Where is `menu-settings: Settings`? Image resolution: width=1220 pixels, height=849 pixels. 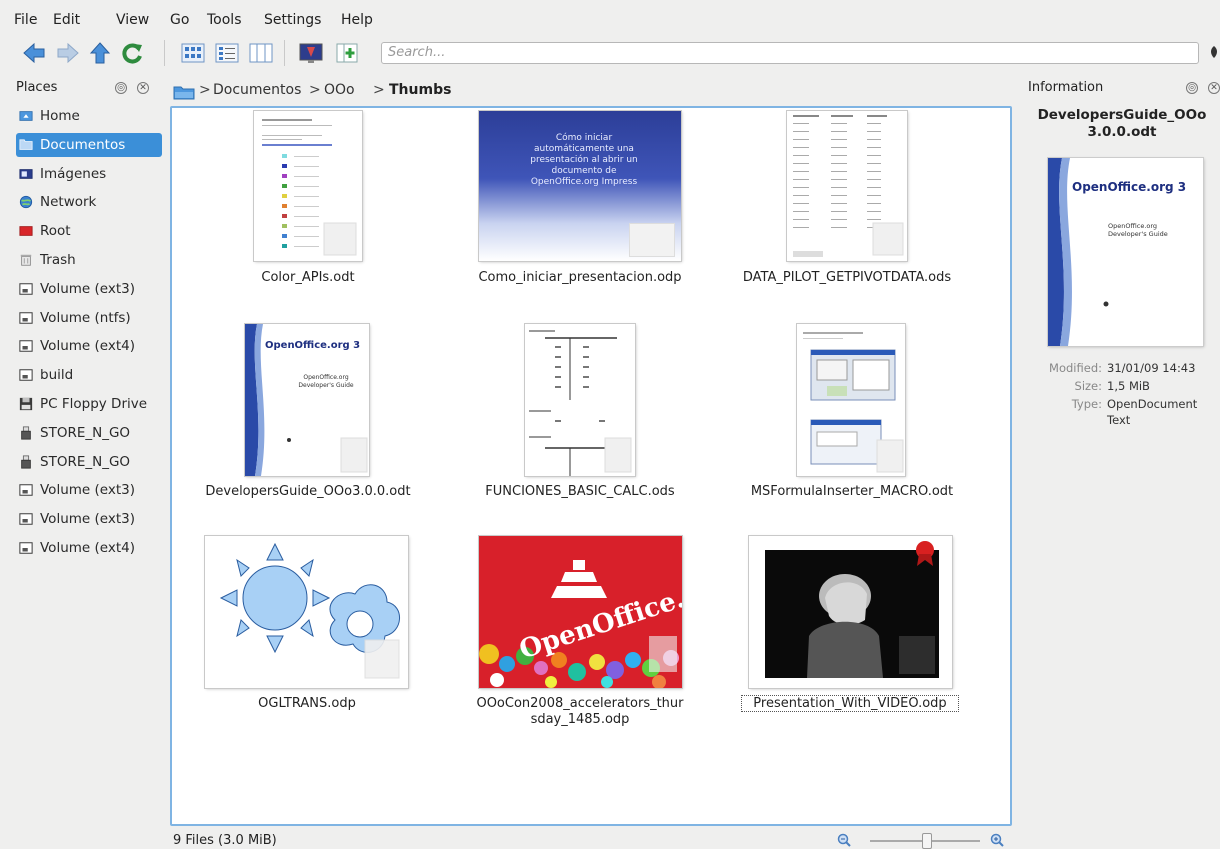 menu-settings: Settings is located at coordinates (292, 20).